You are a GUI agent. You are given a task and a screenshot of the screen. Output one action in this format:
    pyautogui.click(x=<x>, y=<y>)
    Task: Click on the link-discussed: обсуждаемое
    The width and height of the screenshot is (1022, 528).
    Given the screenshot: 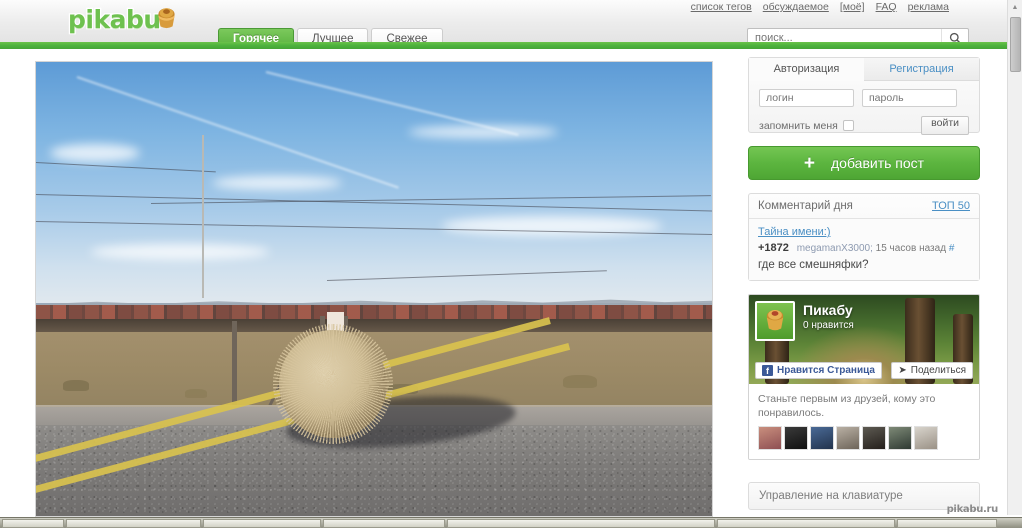 What is the action you would take?
    pyautogui.click(x=796, y=7)
    